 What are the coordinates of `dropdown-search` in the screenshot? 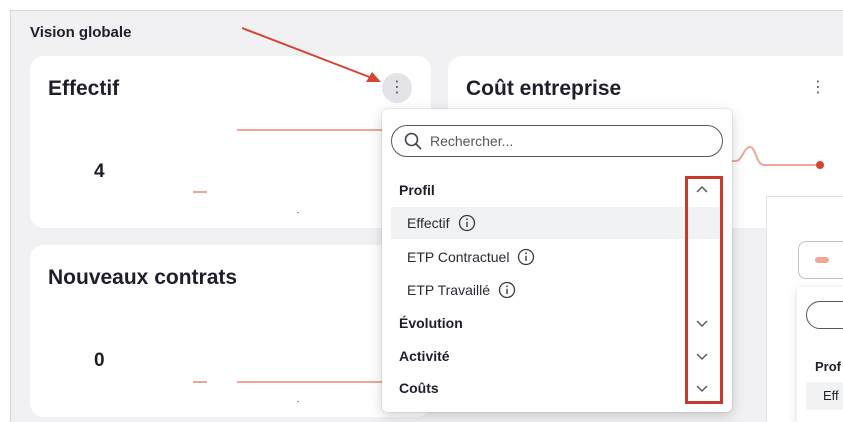 It's located at (557, 141).